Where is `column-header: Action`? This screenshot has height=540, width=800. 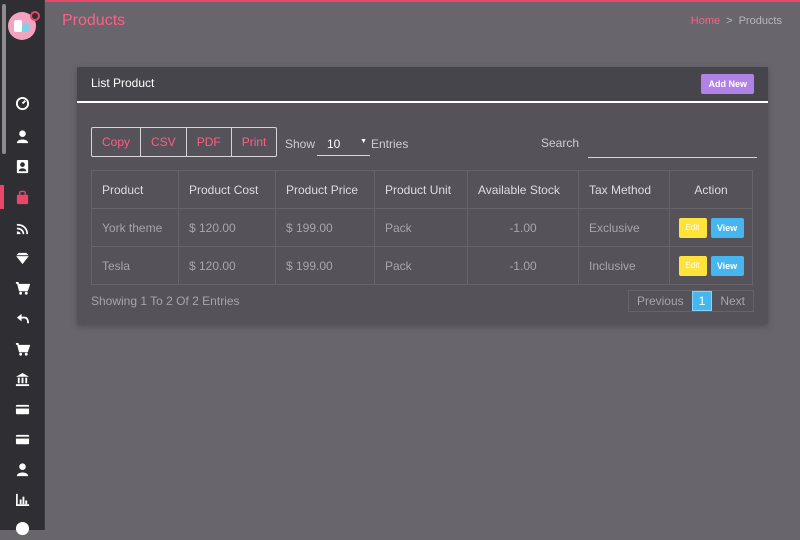
column-header: Action is located at coordinates (711, 189).